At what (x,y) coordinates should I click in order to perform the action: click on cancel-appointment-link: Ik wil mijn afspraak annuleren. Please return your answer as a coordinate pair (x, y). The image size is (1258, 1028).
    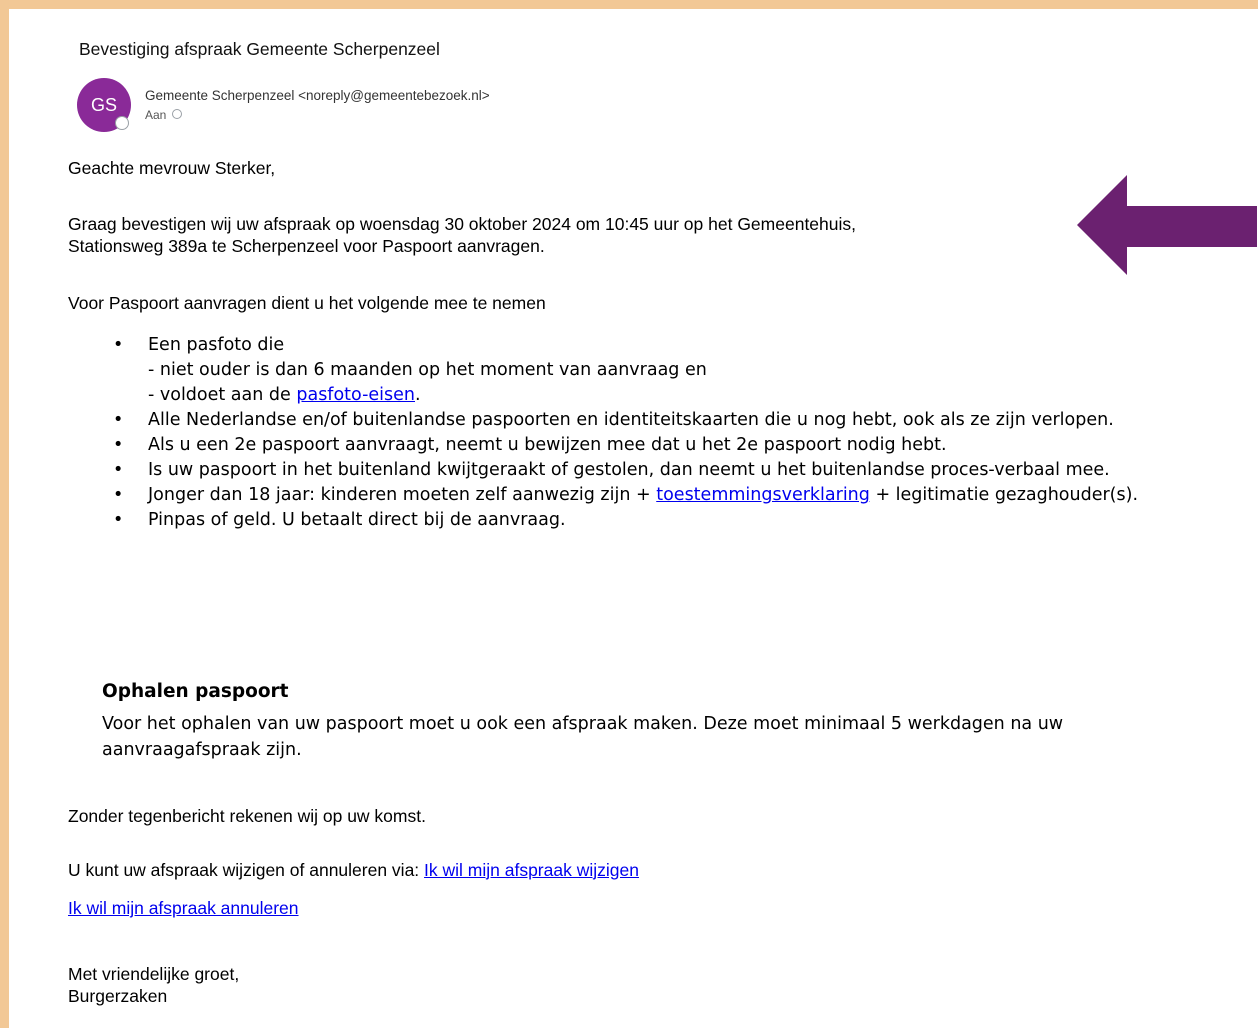
    Looking at the image, I should click on (183, 908).